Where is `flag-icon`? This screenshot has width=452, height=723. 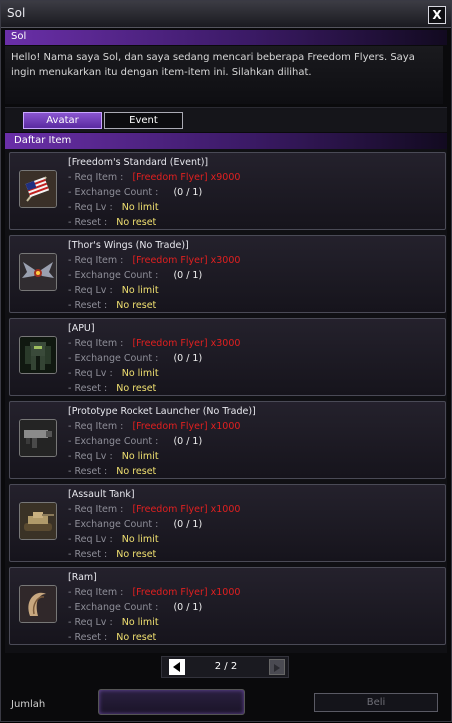 flag-icon is located at coordinates (38, 189).